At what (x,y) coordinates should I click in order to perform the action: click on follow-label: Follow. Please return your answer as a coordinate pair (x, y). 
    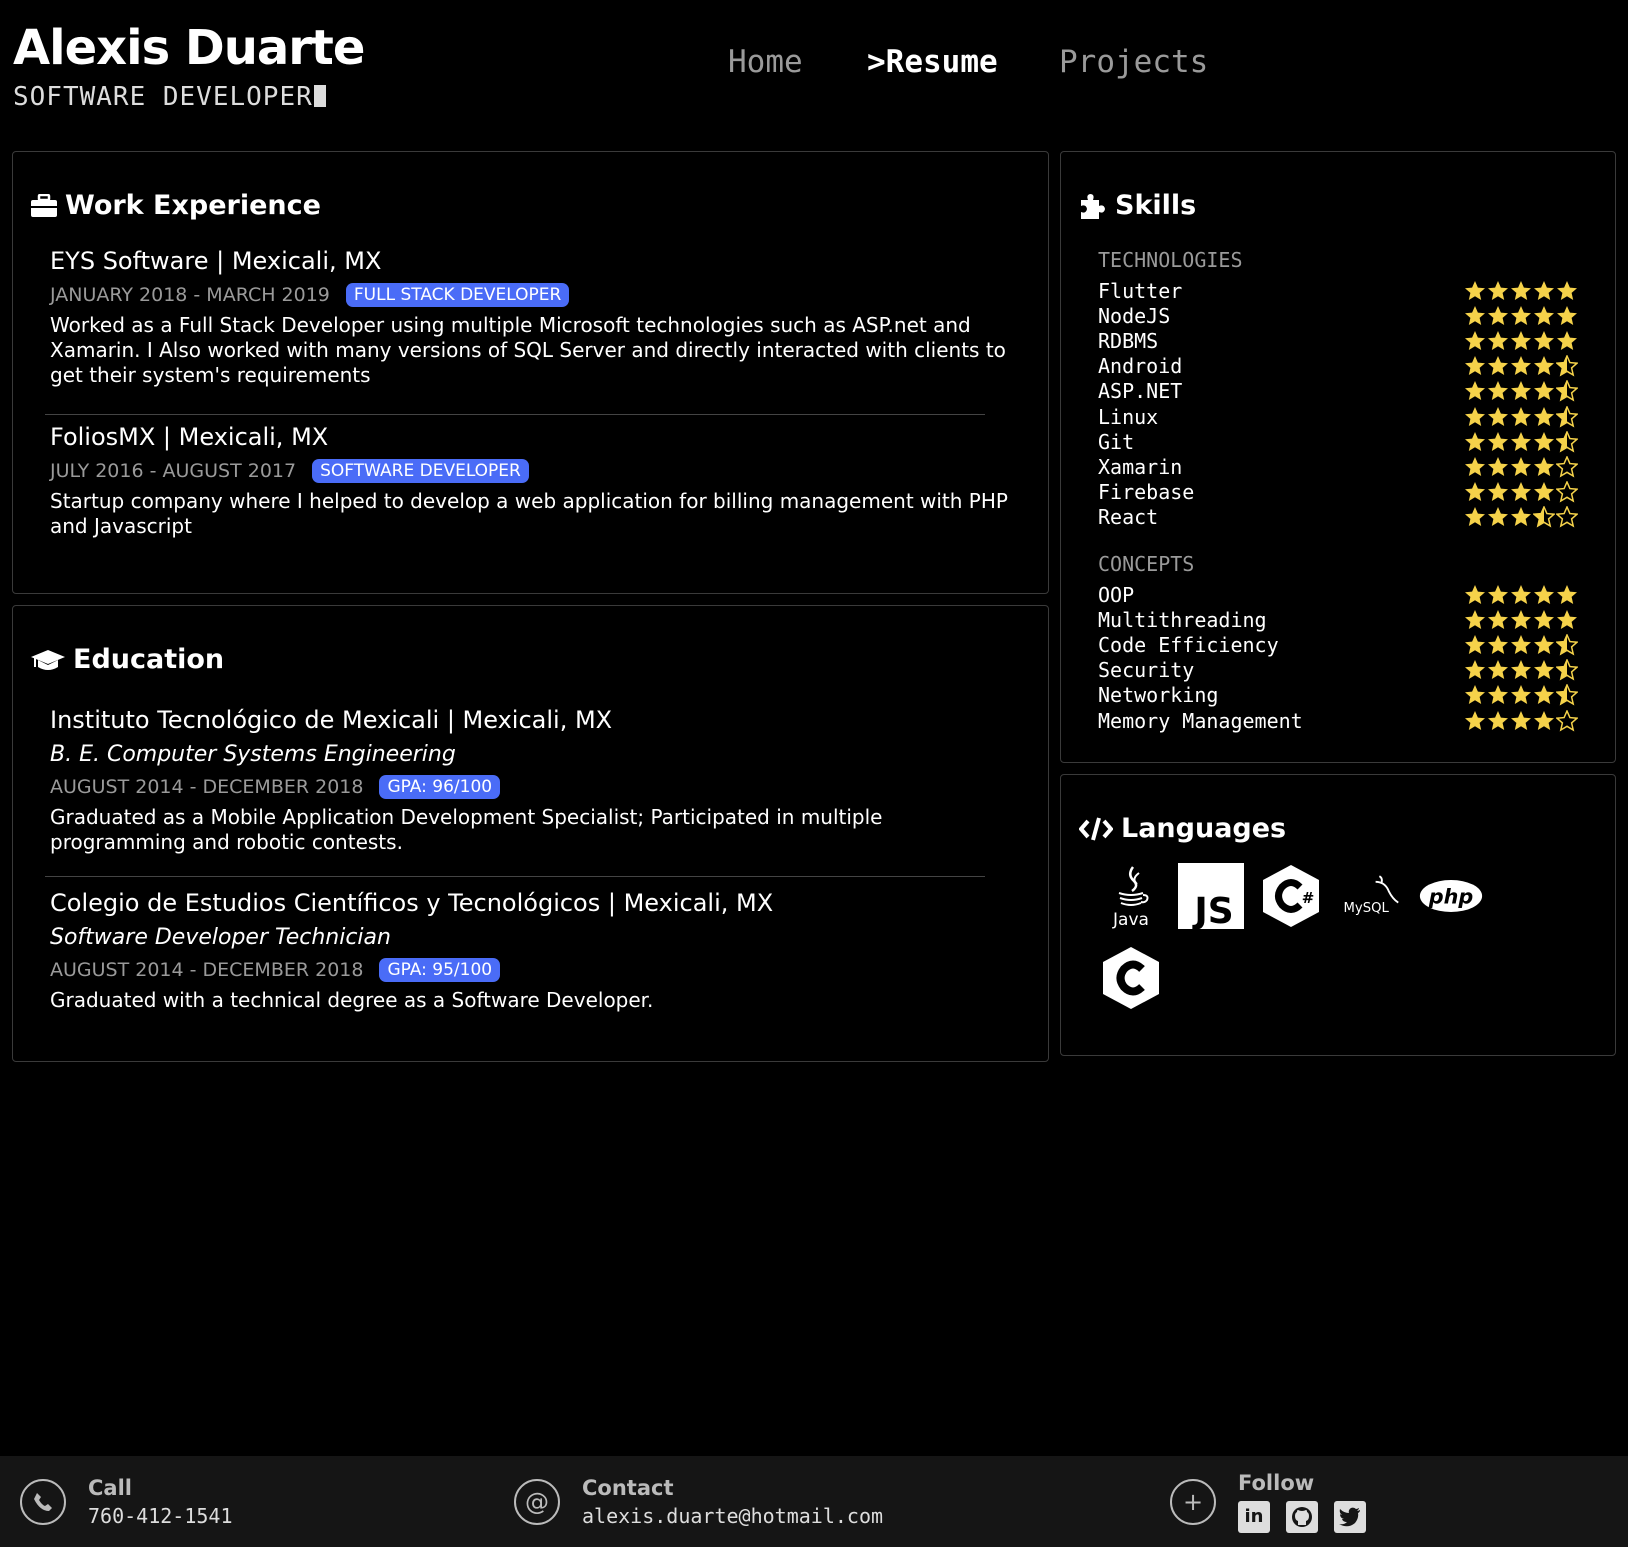
    Looking at the image, I should click on (1276, 1482).